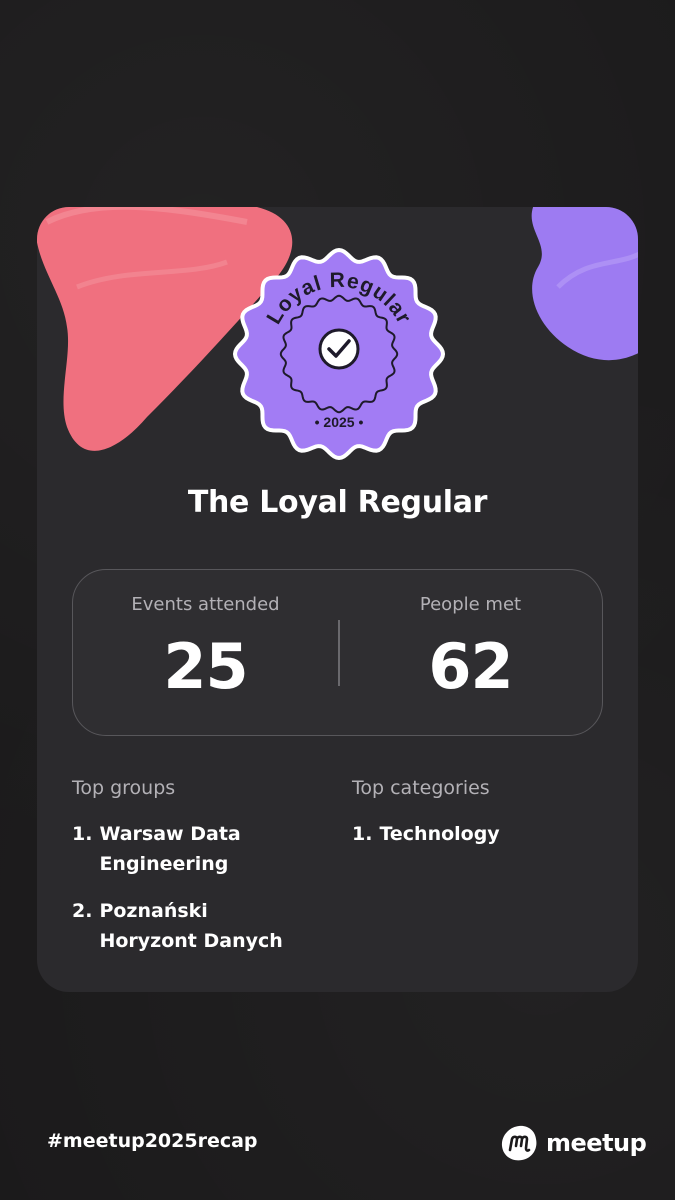 Image resolution: width=675 pixels, height=1200 pixels. I want to click on top-categories-heading: Top categories, so click(421, 788).